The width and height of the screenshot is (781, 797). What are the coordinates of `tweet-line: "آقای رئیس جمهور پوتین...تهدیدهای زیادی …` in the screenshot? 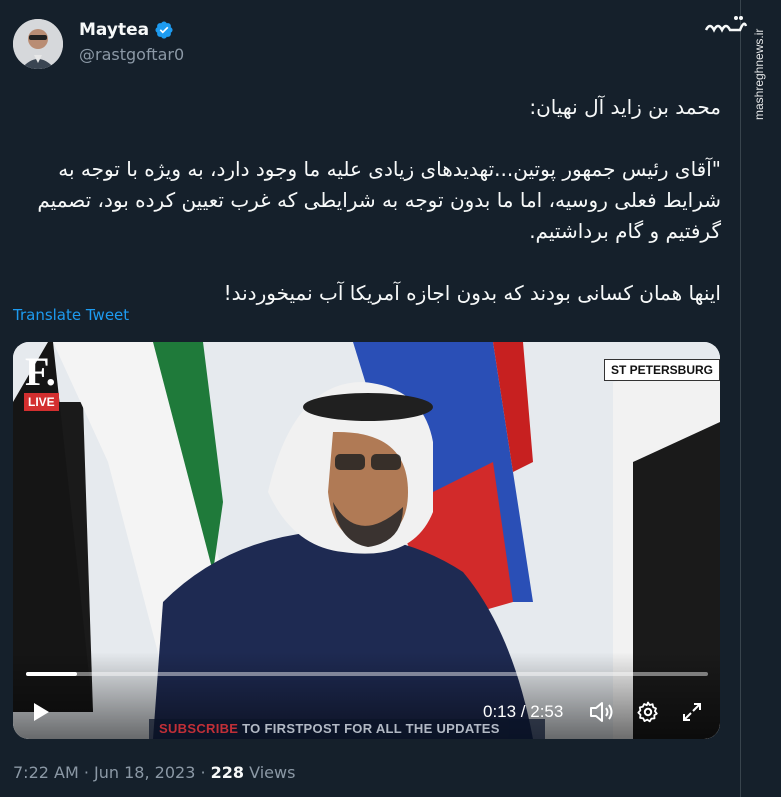 It's located at (379, 200).